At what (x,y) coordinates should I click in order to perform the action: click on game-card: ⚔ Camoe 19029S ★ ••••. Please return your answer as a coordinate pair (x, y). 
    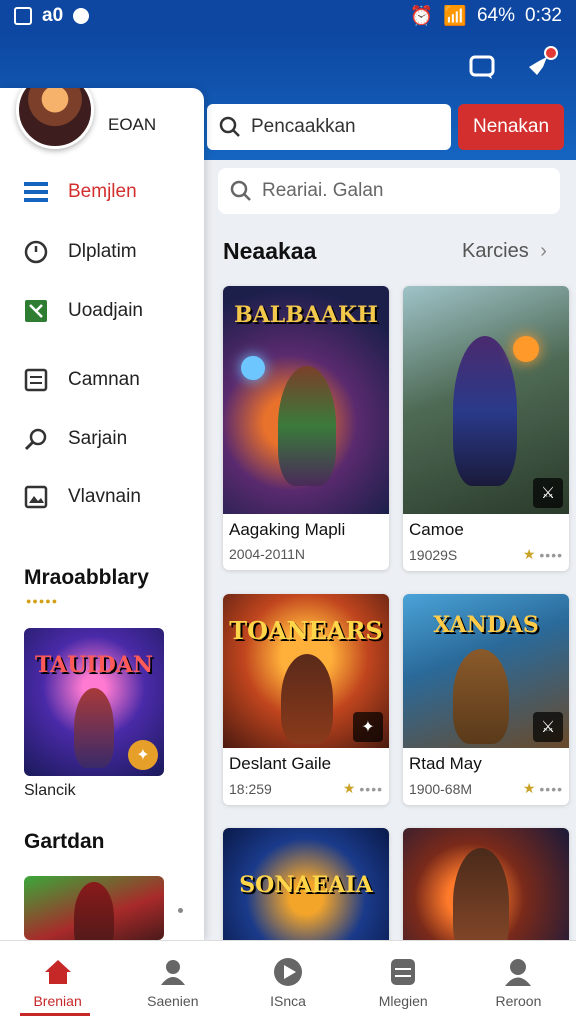
    Looking at the image, I should click on (486, 428).